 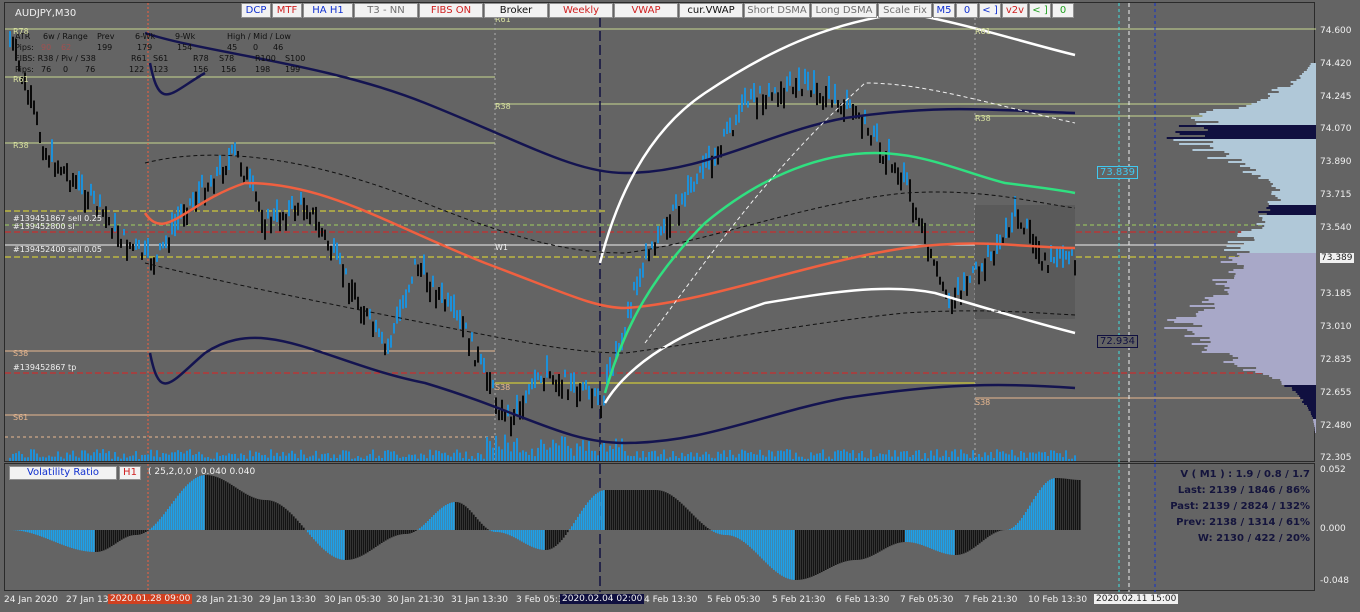 I want to click on toolbar-button-m5: M5, so click(x=944, y=10).